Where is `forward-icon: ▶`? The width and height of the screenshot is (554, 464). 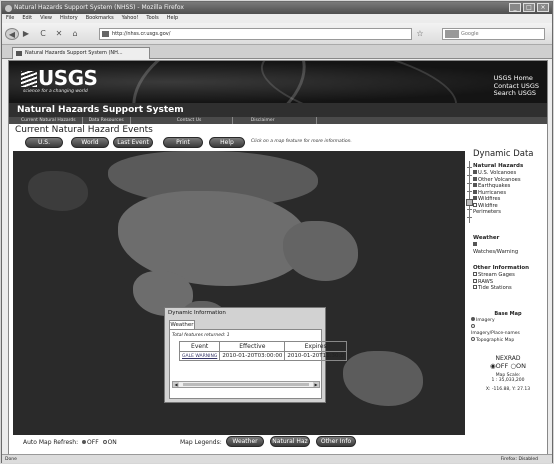 forward-icon: ▶ is located at coordinates (26, 34).